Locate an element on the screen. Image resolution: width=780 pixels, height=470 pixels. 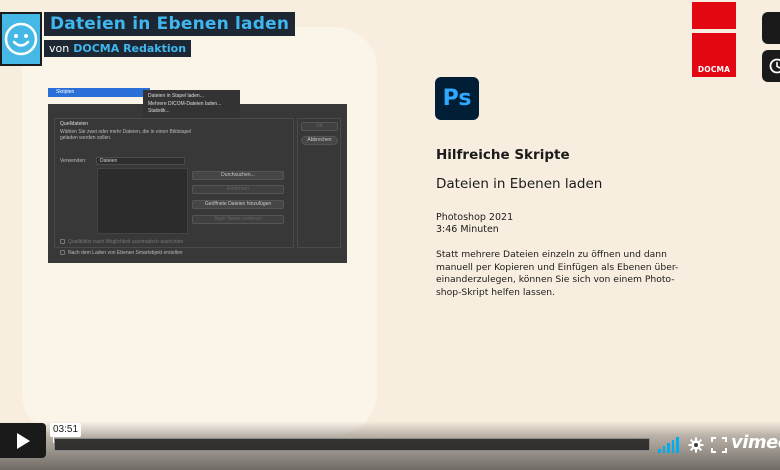
watch-later-button is located at coordinates (771, 66).